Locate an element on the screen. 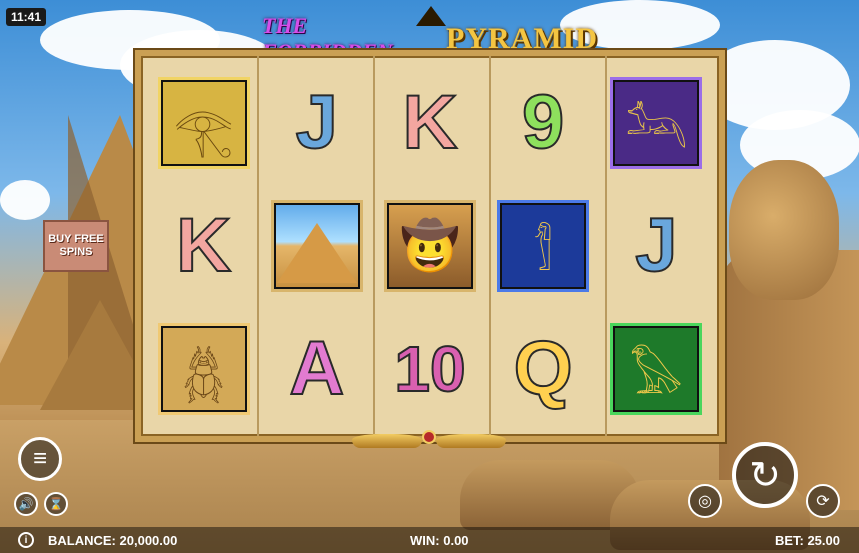  explorer-icon: 🤠 is located at coordinates (429, 245).